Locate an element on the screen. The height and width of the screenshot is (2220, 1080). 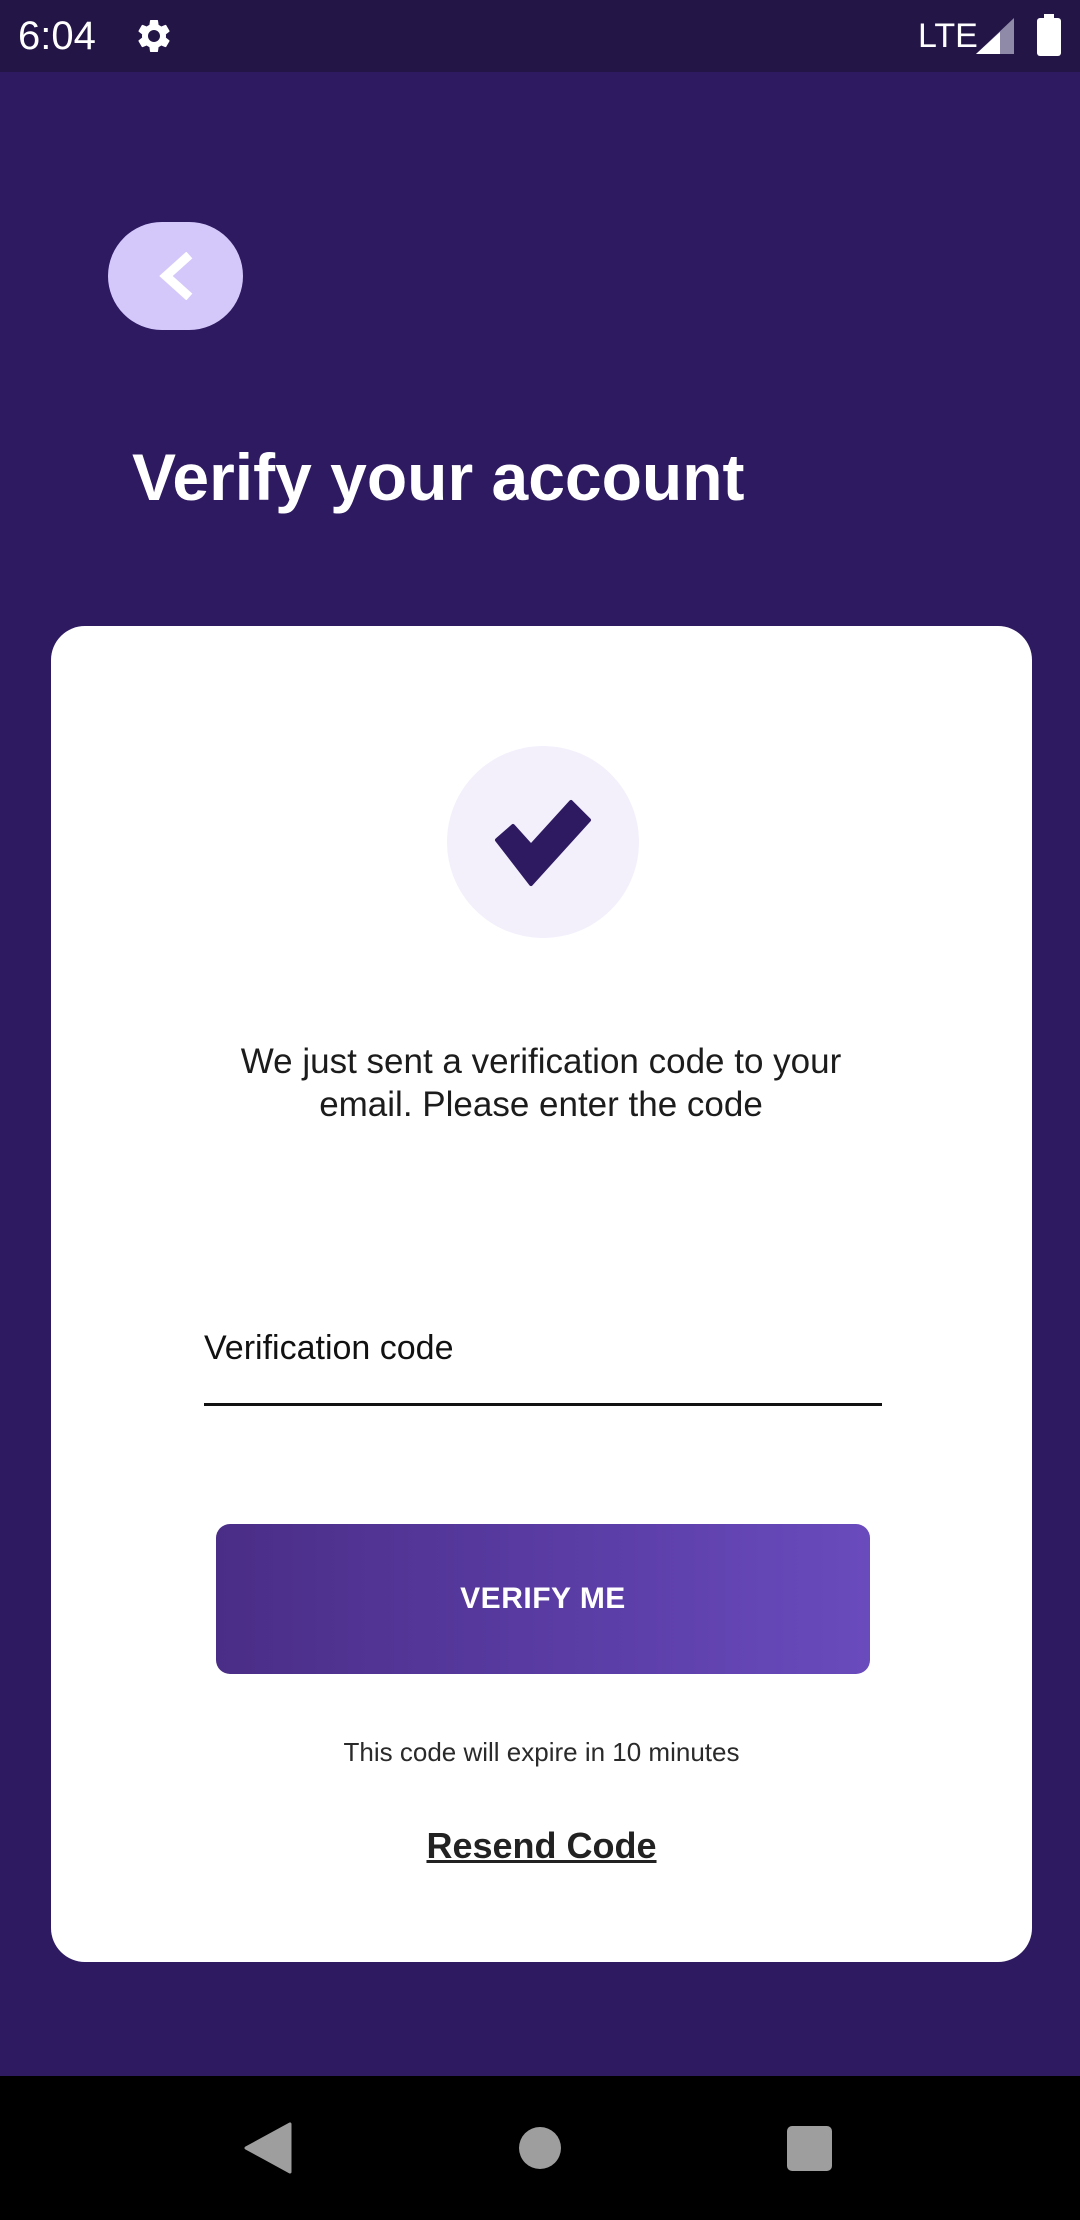
check-badge is located at coordinates (543, 842).